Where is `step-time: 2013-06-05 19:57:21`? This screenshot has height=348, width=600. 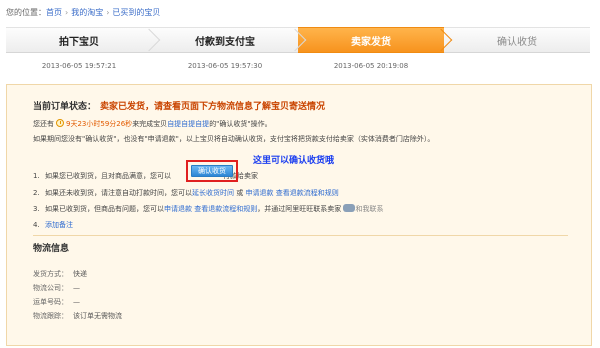 step-time: 2013-06-05 19:57:21 is located at coordinates (79, 66).